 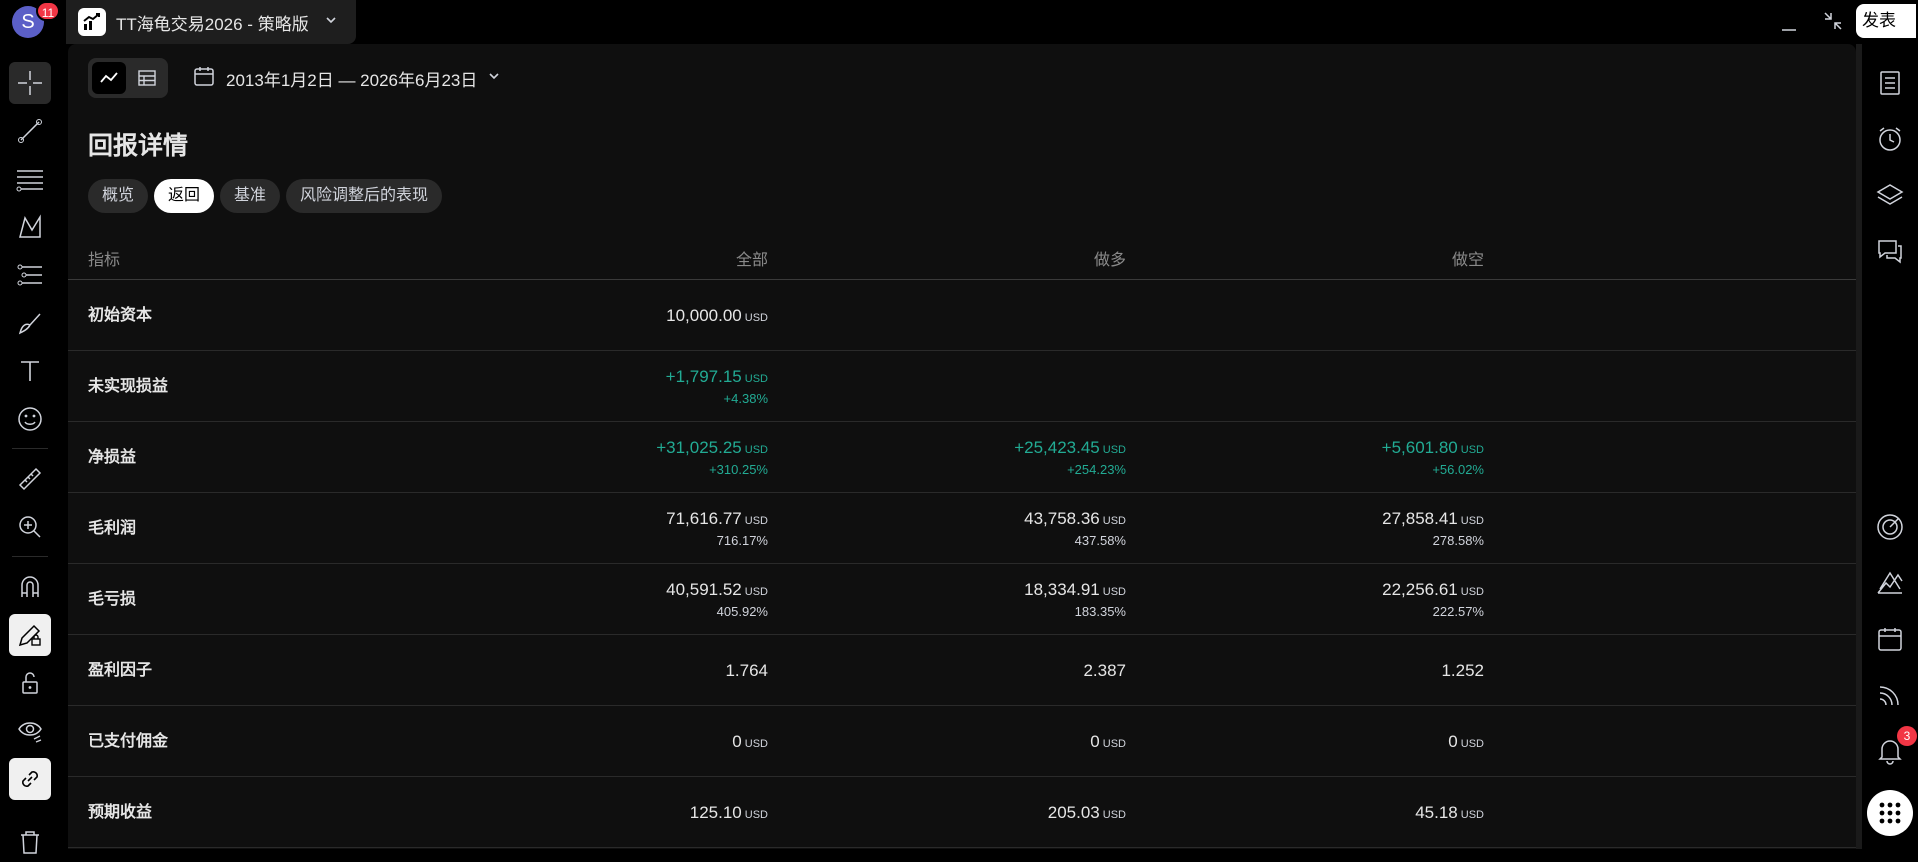 What do you see at coordinates (1433, 448) in the screenshot?
I see `cell-value: +5,601.80 USD` at bounding box center [1433, 448].